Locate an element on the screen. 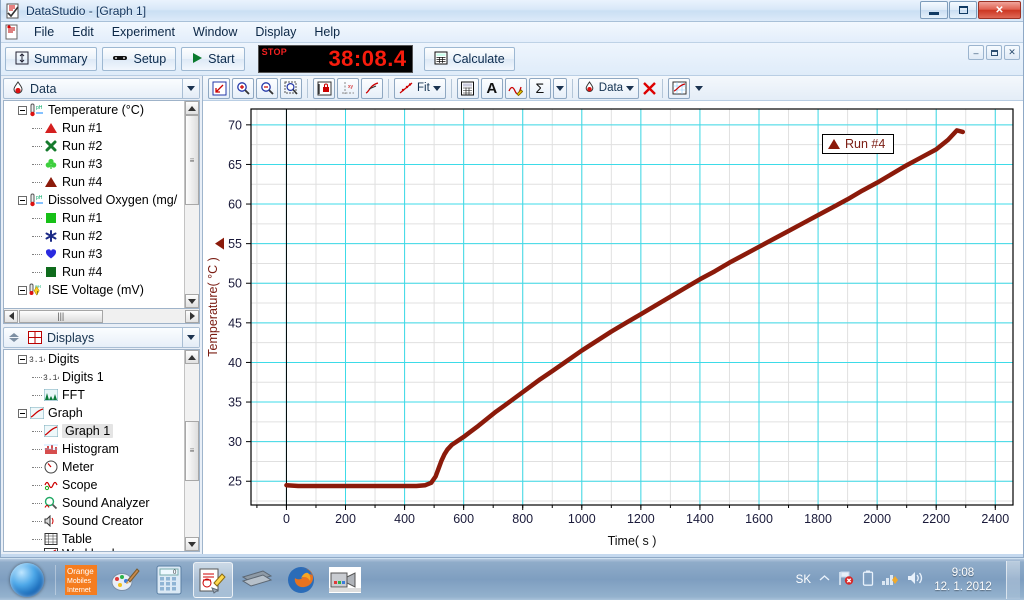 The image size is (1024, 600). displays-item-histogram: Histogram is located at coordinates (94, 449).